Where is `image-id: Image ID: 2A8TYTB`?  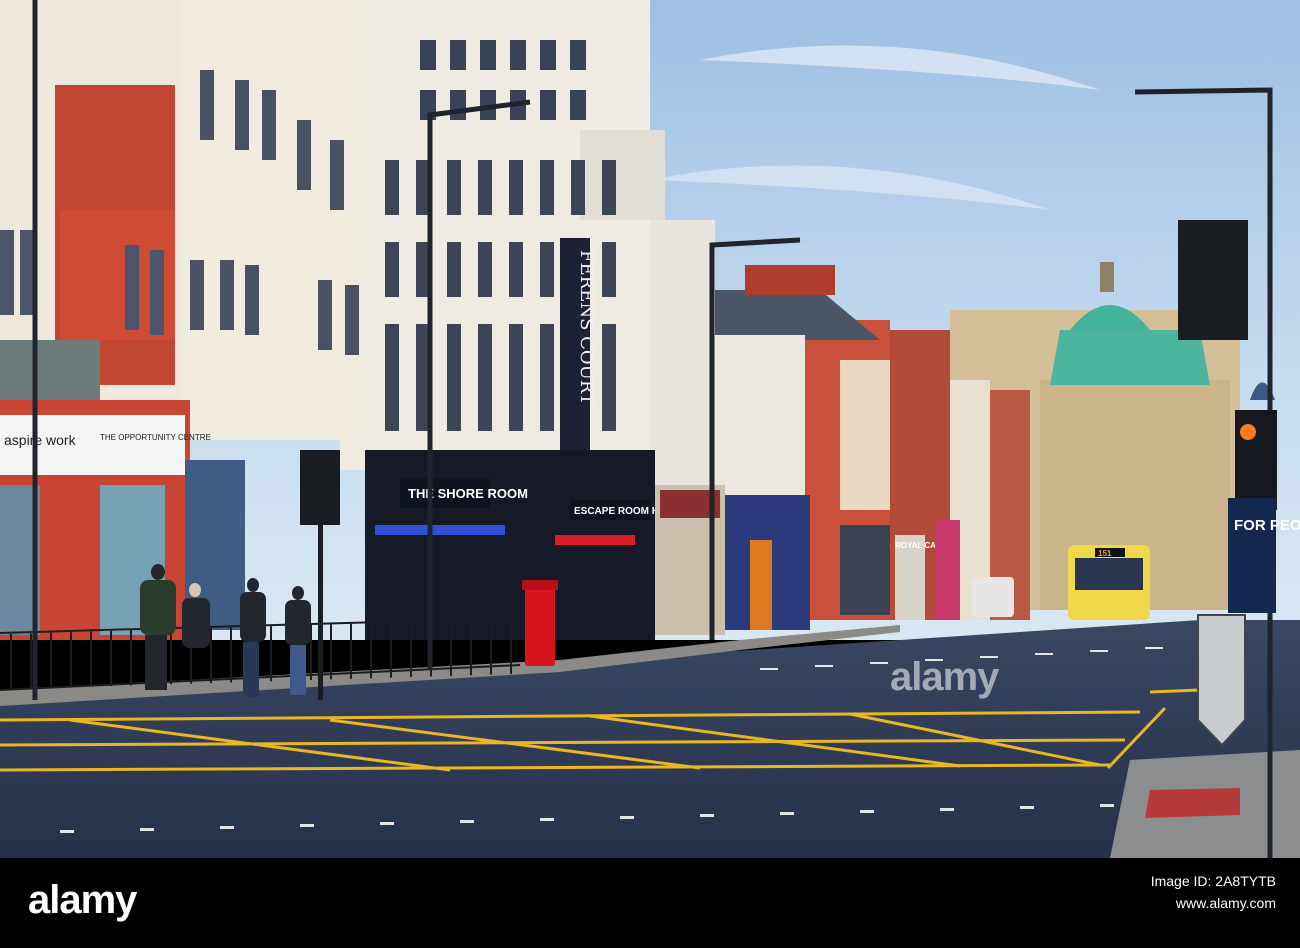
image-id: Image ID: 2A8TYTB is located at coordinates (1213, 881).